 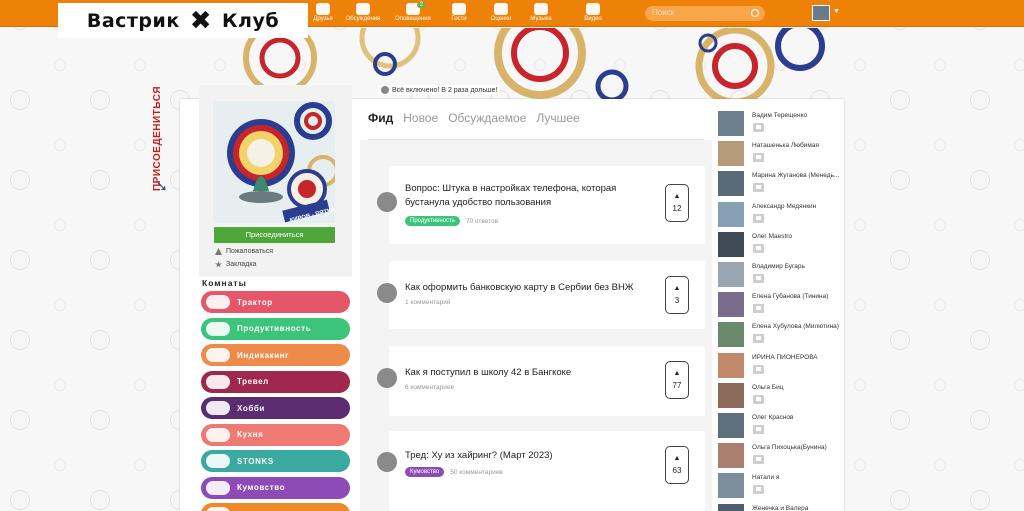 What do you see at coordinates (781, 484) in the screenshot?
I see `member-item: Натали я` at bounding box center [781, 484].